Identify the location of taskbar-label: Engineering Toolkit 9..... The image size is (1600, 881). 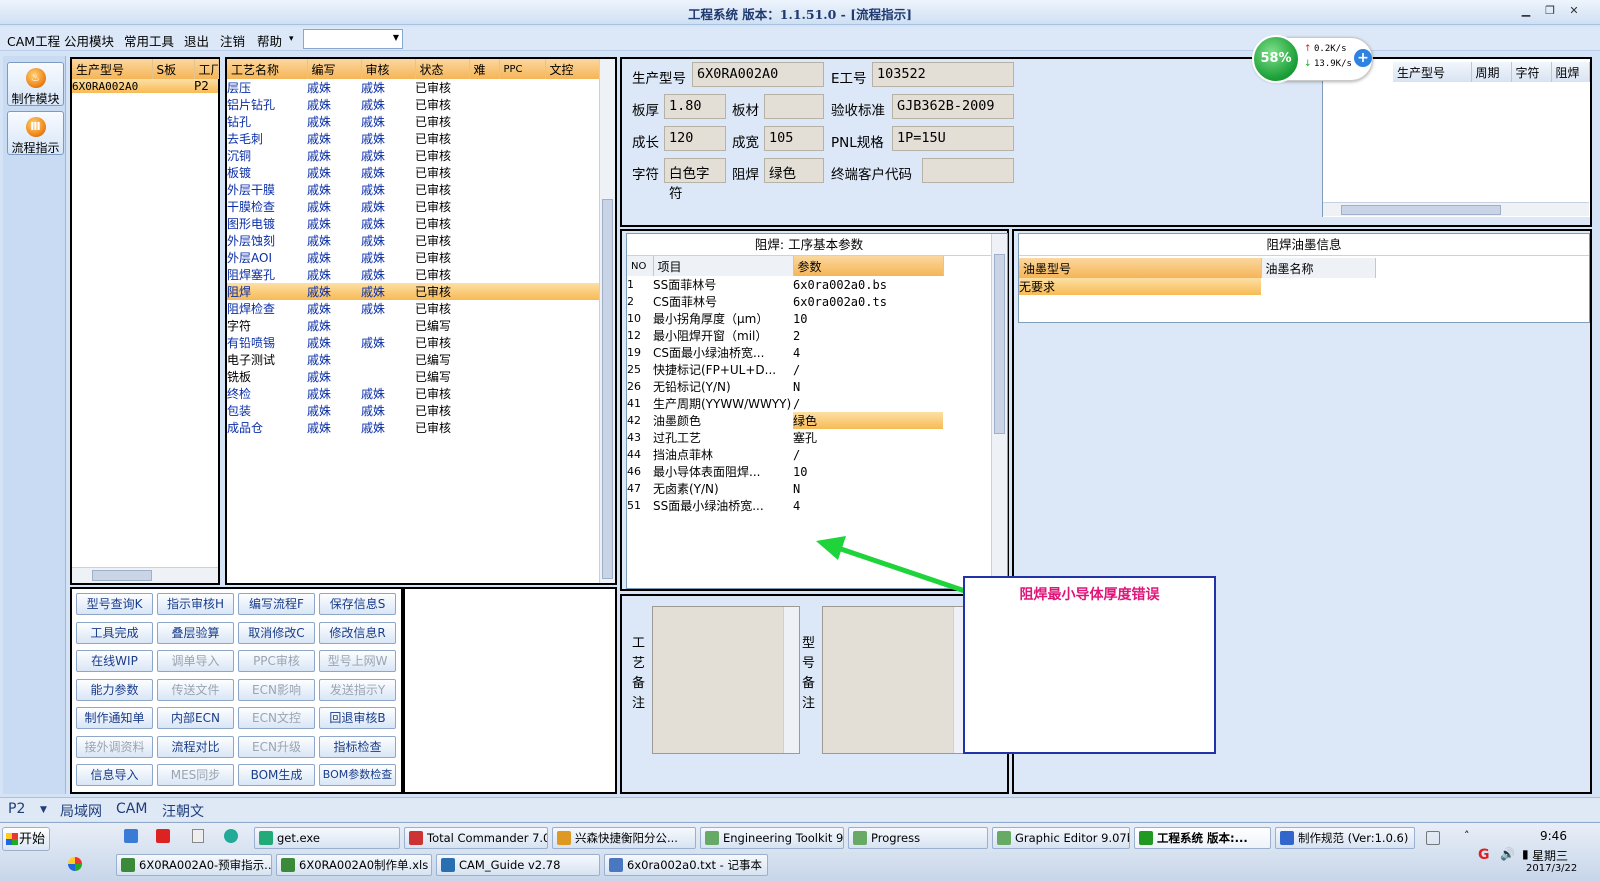
(783, 838).